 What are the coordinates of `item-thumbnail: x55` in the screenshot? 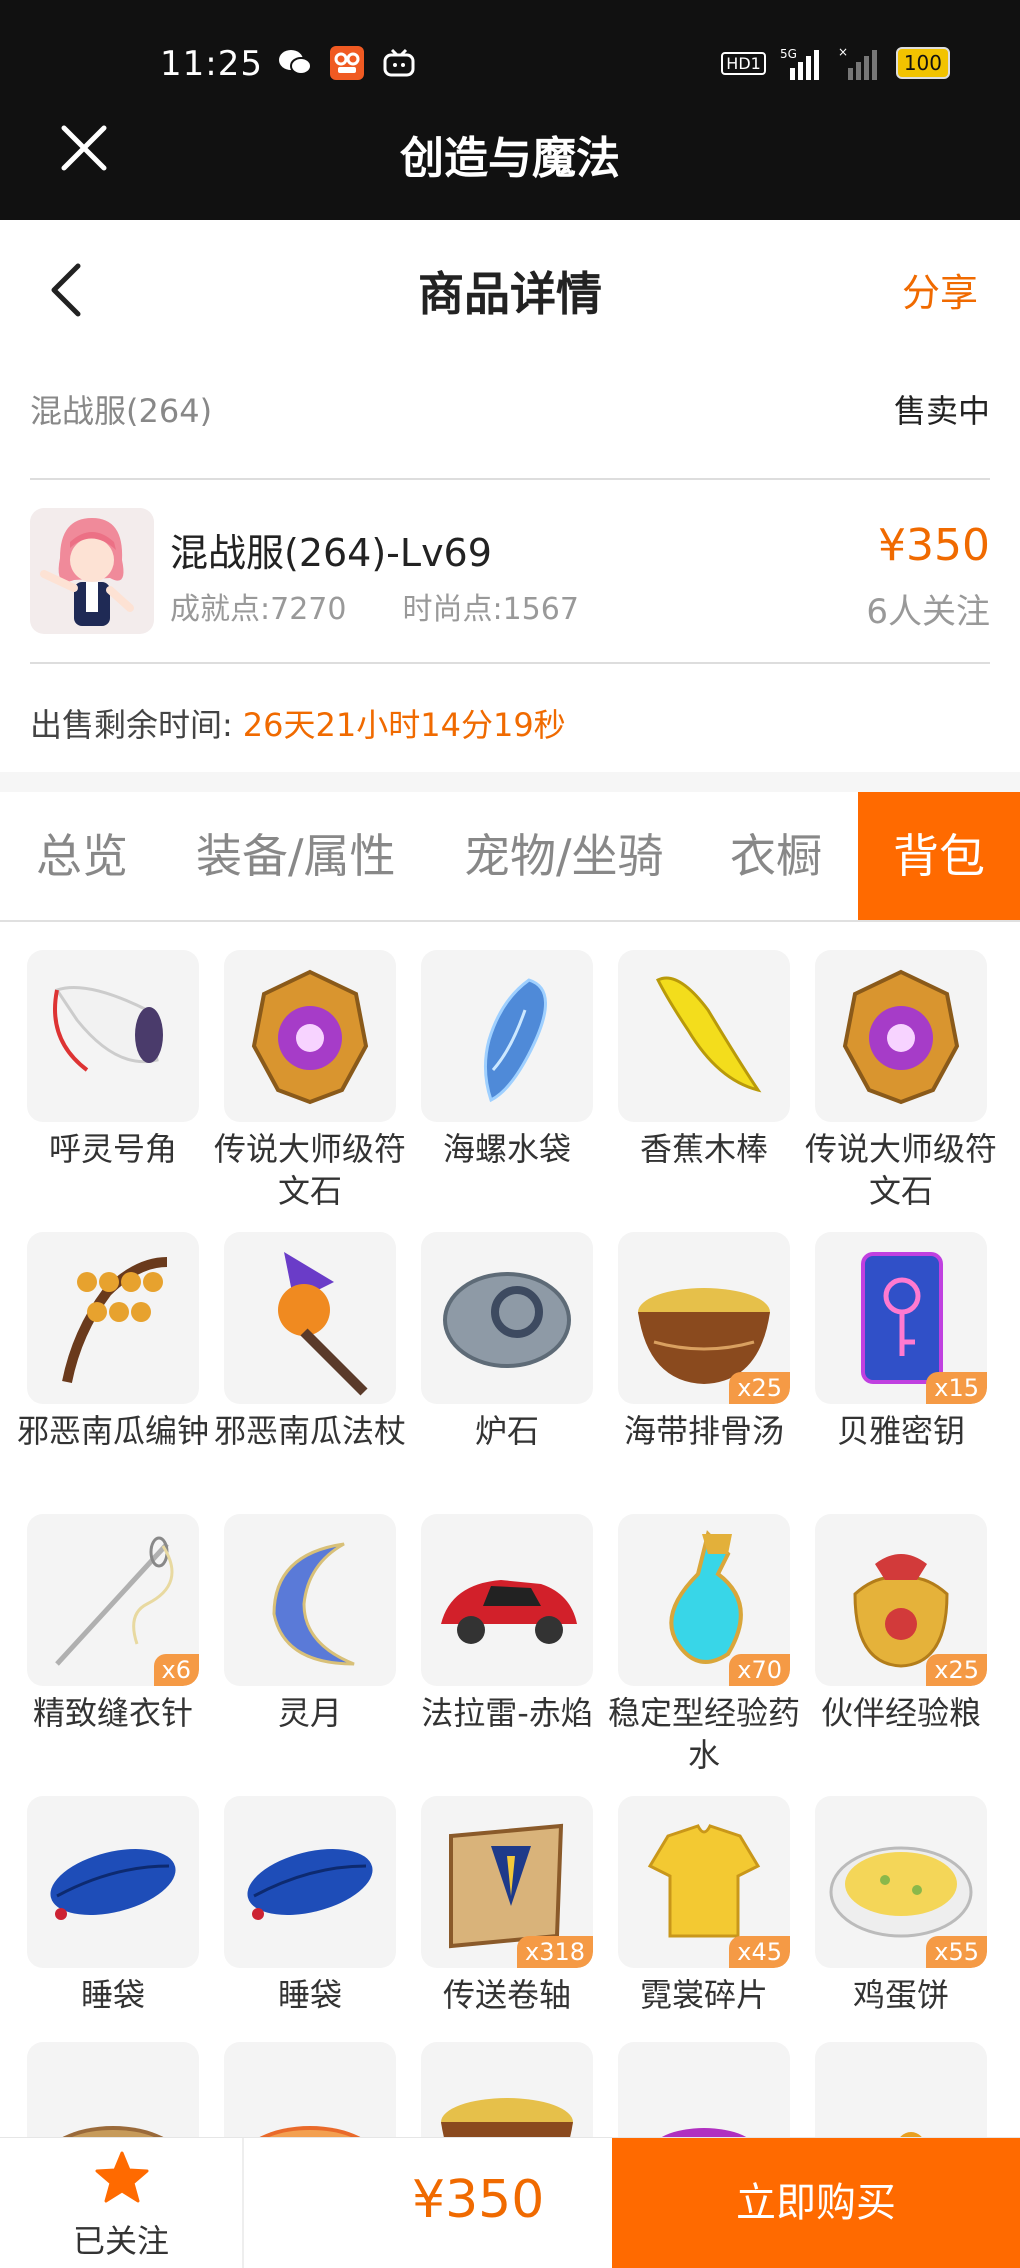 It's located at (901, 1882).